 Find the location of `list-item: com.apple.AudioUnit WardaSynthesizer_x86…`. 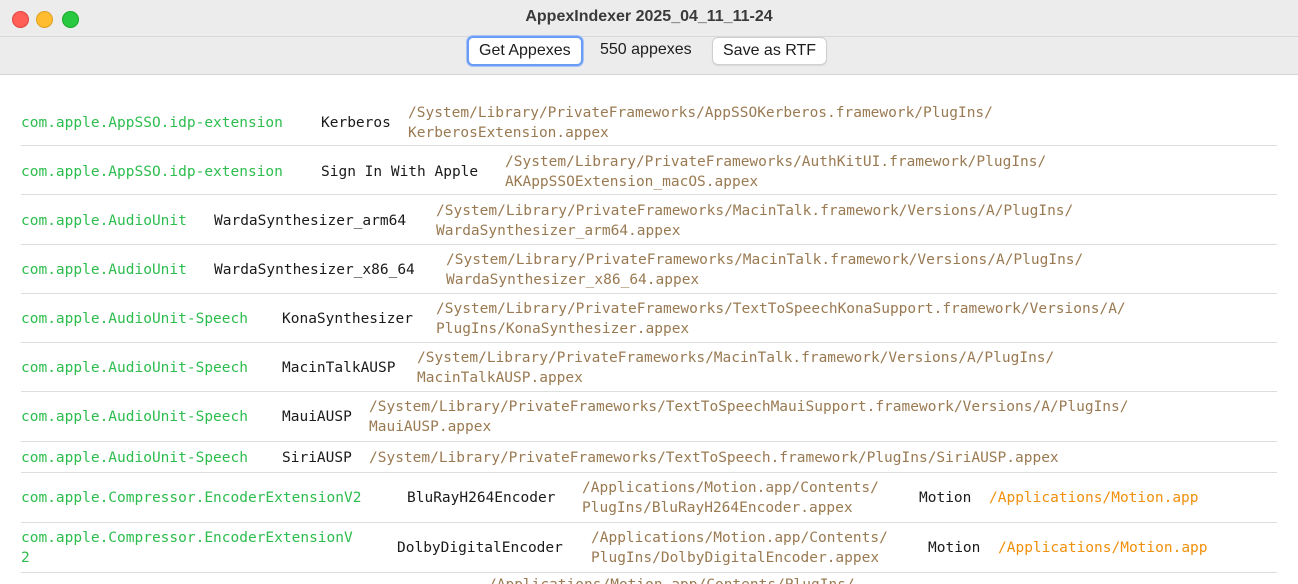

list-item: com.apple.AudioUnit WardaSynthesizer_x86… is located at coordinates (649, 269).